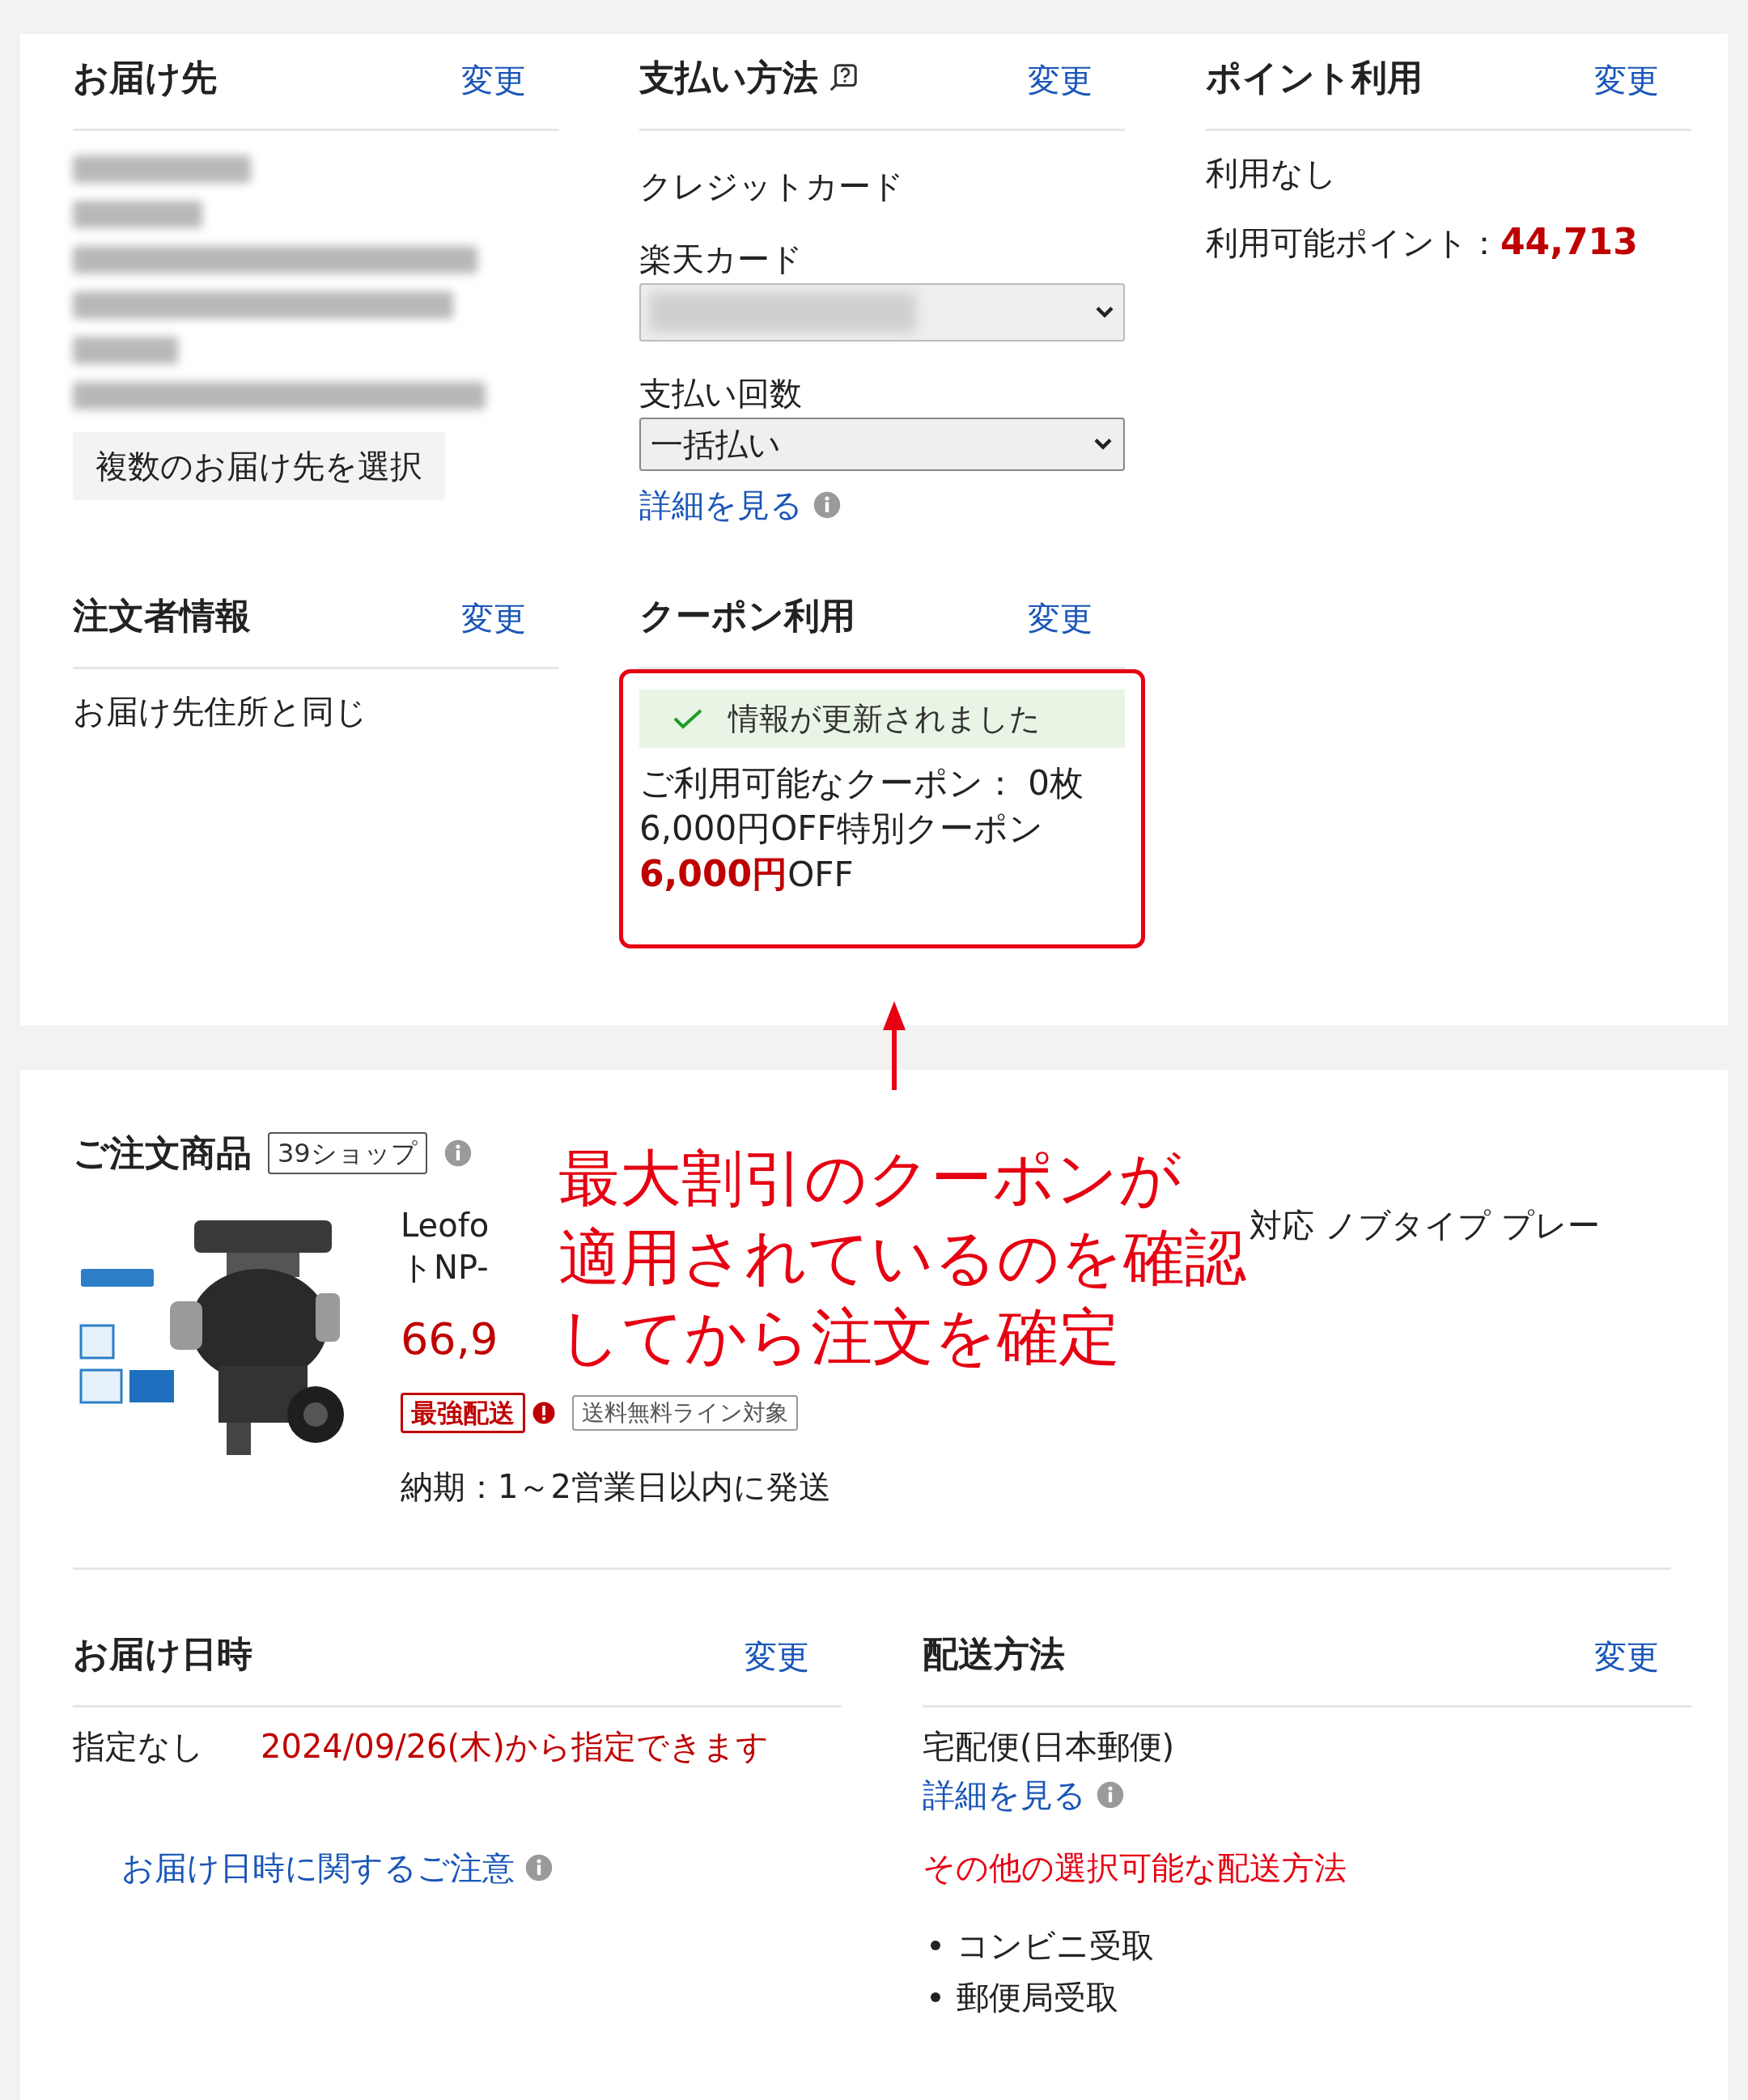 The width and height of the screenshot is (1748, 2100). What do you see at coordinates (1314, 78) in the screenshot?
I see `section-title: ポイント利用` at bounding box center [1314, 78].